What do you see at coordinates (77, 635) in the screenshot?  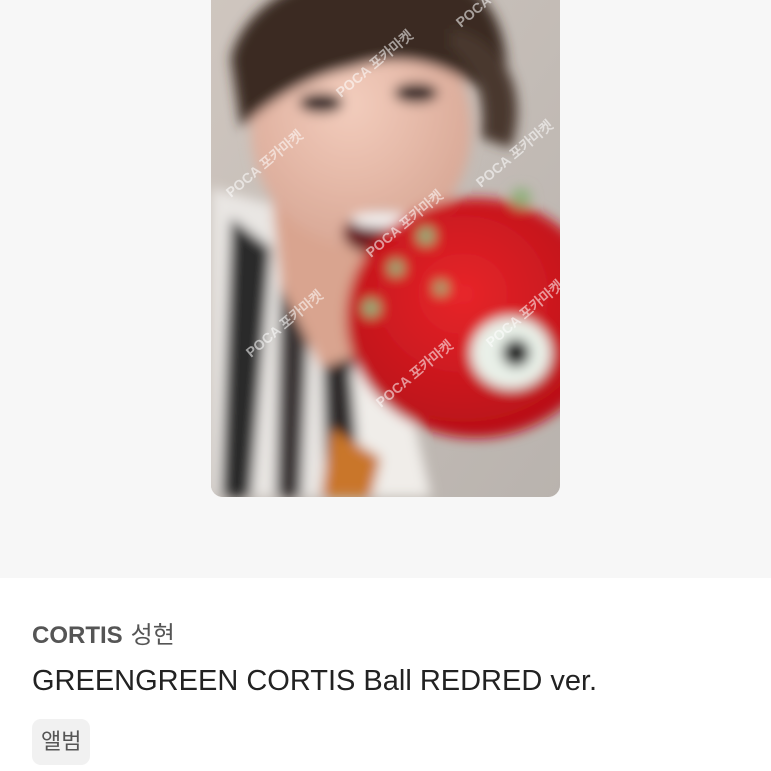 I see `artist-name: CORTIS` at bounding box center [77, 635].